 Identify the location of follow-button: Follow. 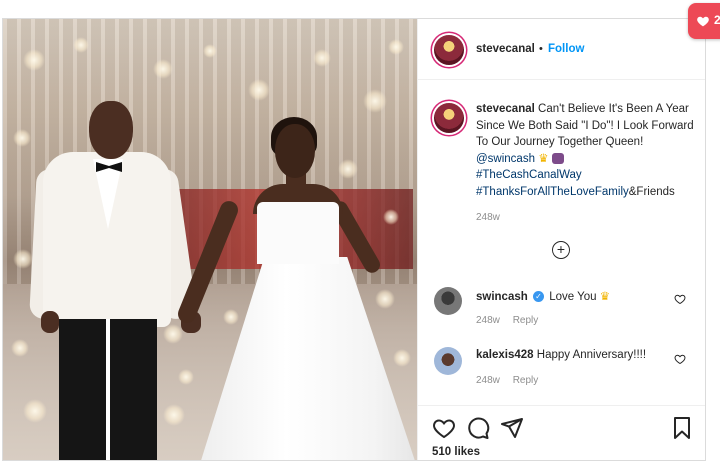
(566, 49).